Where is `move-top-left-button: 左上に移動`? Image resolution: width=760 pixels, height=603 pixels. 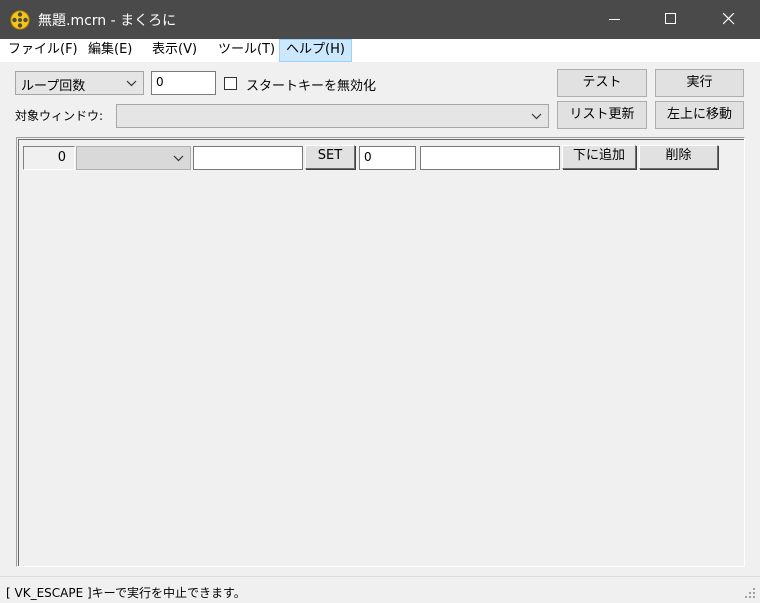 move-top-left-button: 左上に移動 is located at coordinates (699, 115).